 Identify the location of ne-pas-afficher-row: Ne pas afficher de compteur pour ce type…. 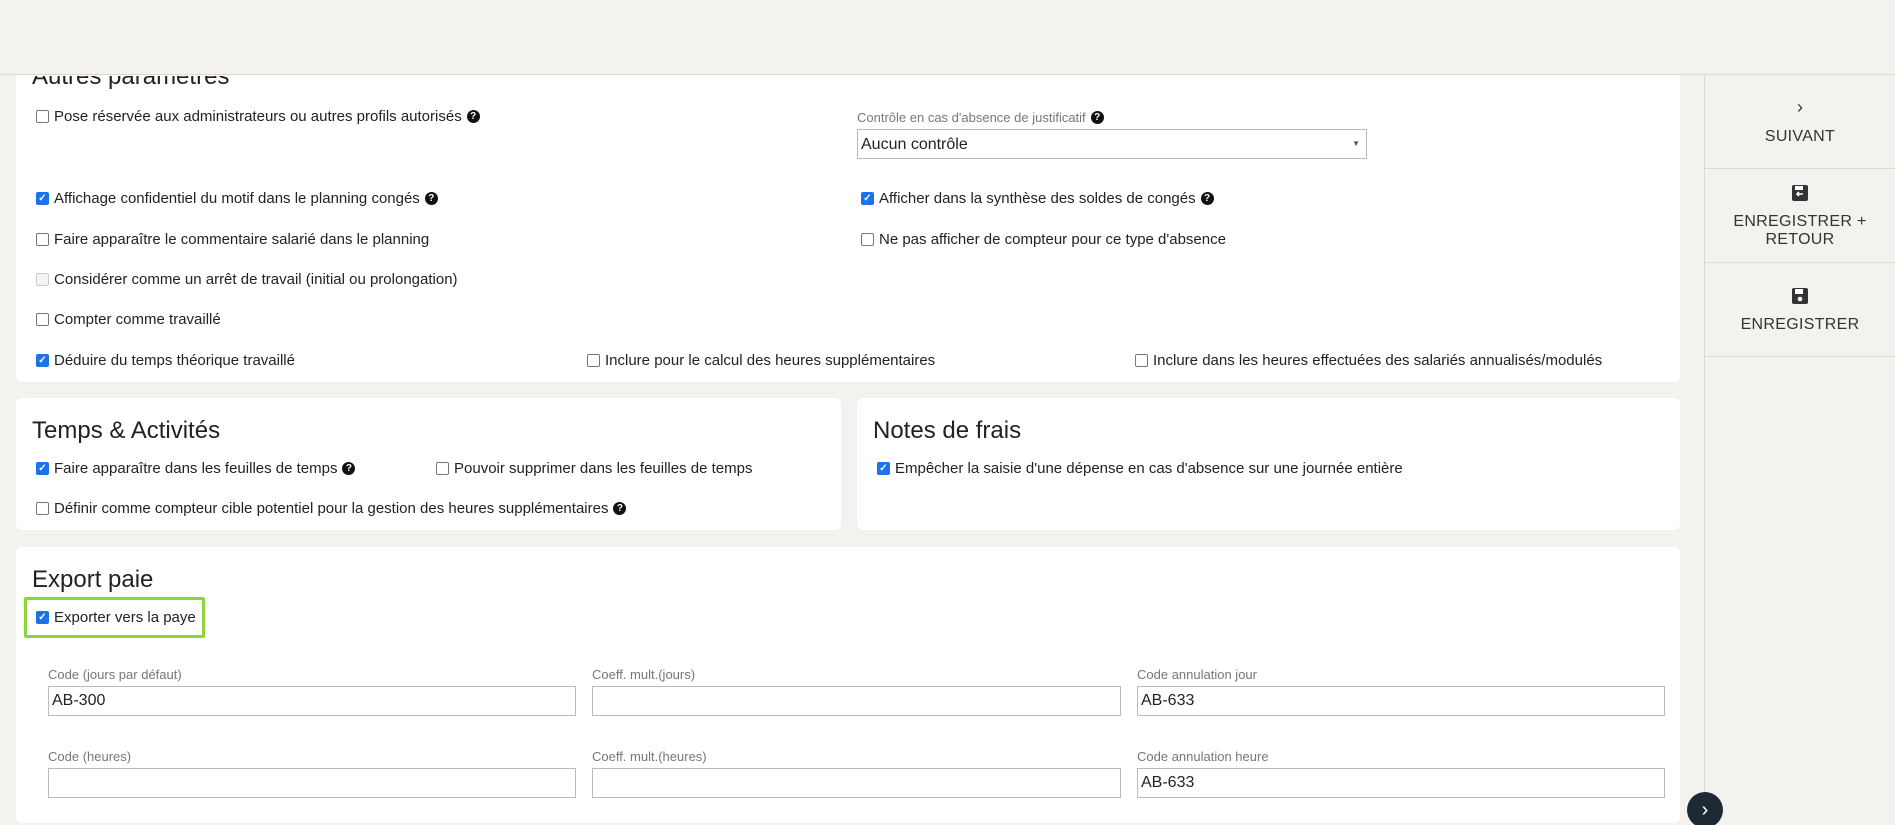
(1043, 239).